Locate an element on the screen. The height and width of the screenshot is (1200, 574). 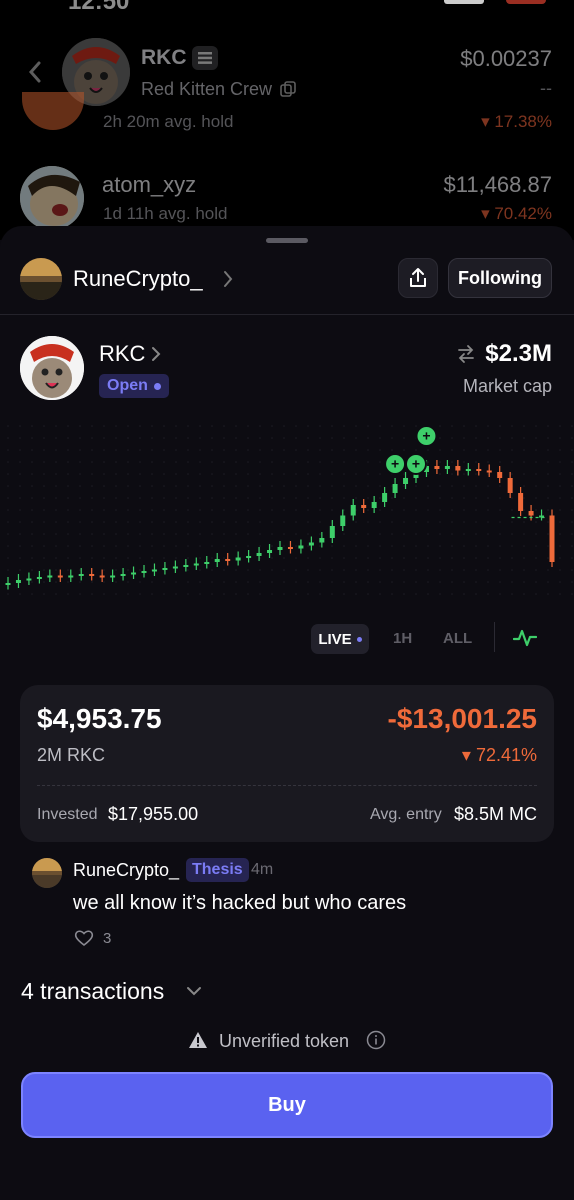
battery-icon is located at coordinates (526, 2).